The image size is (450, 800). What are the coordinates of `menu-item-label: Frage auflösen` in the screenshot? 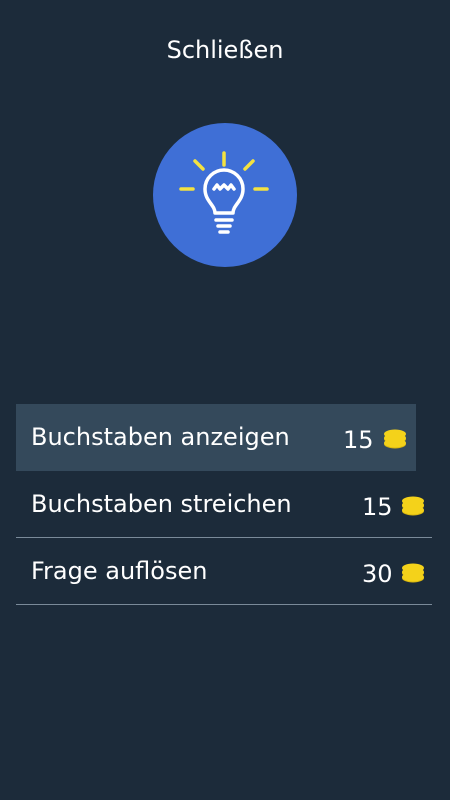 It's located at (119, 571).